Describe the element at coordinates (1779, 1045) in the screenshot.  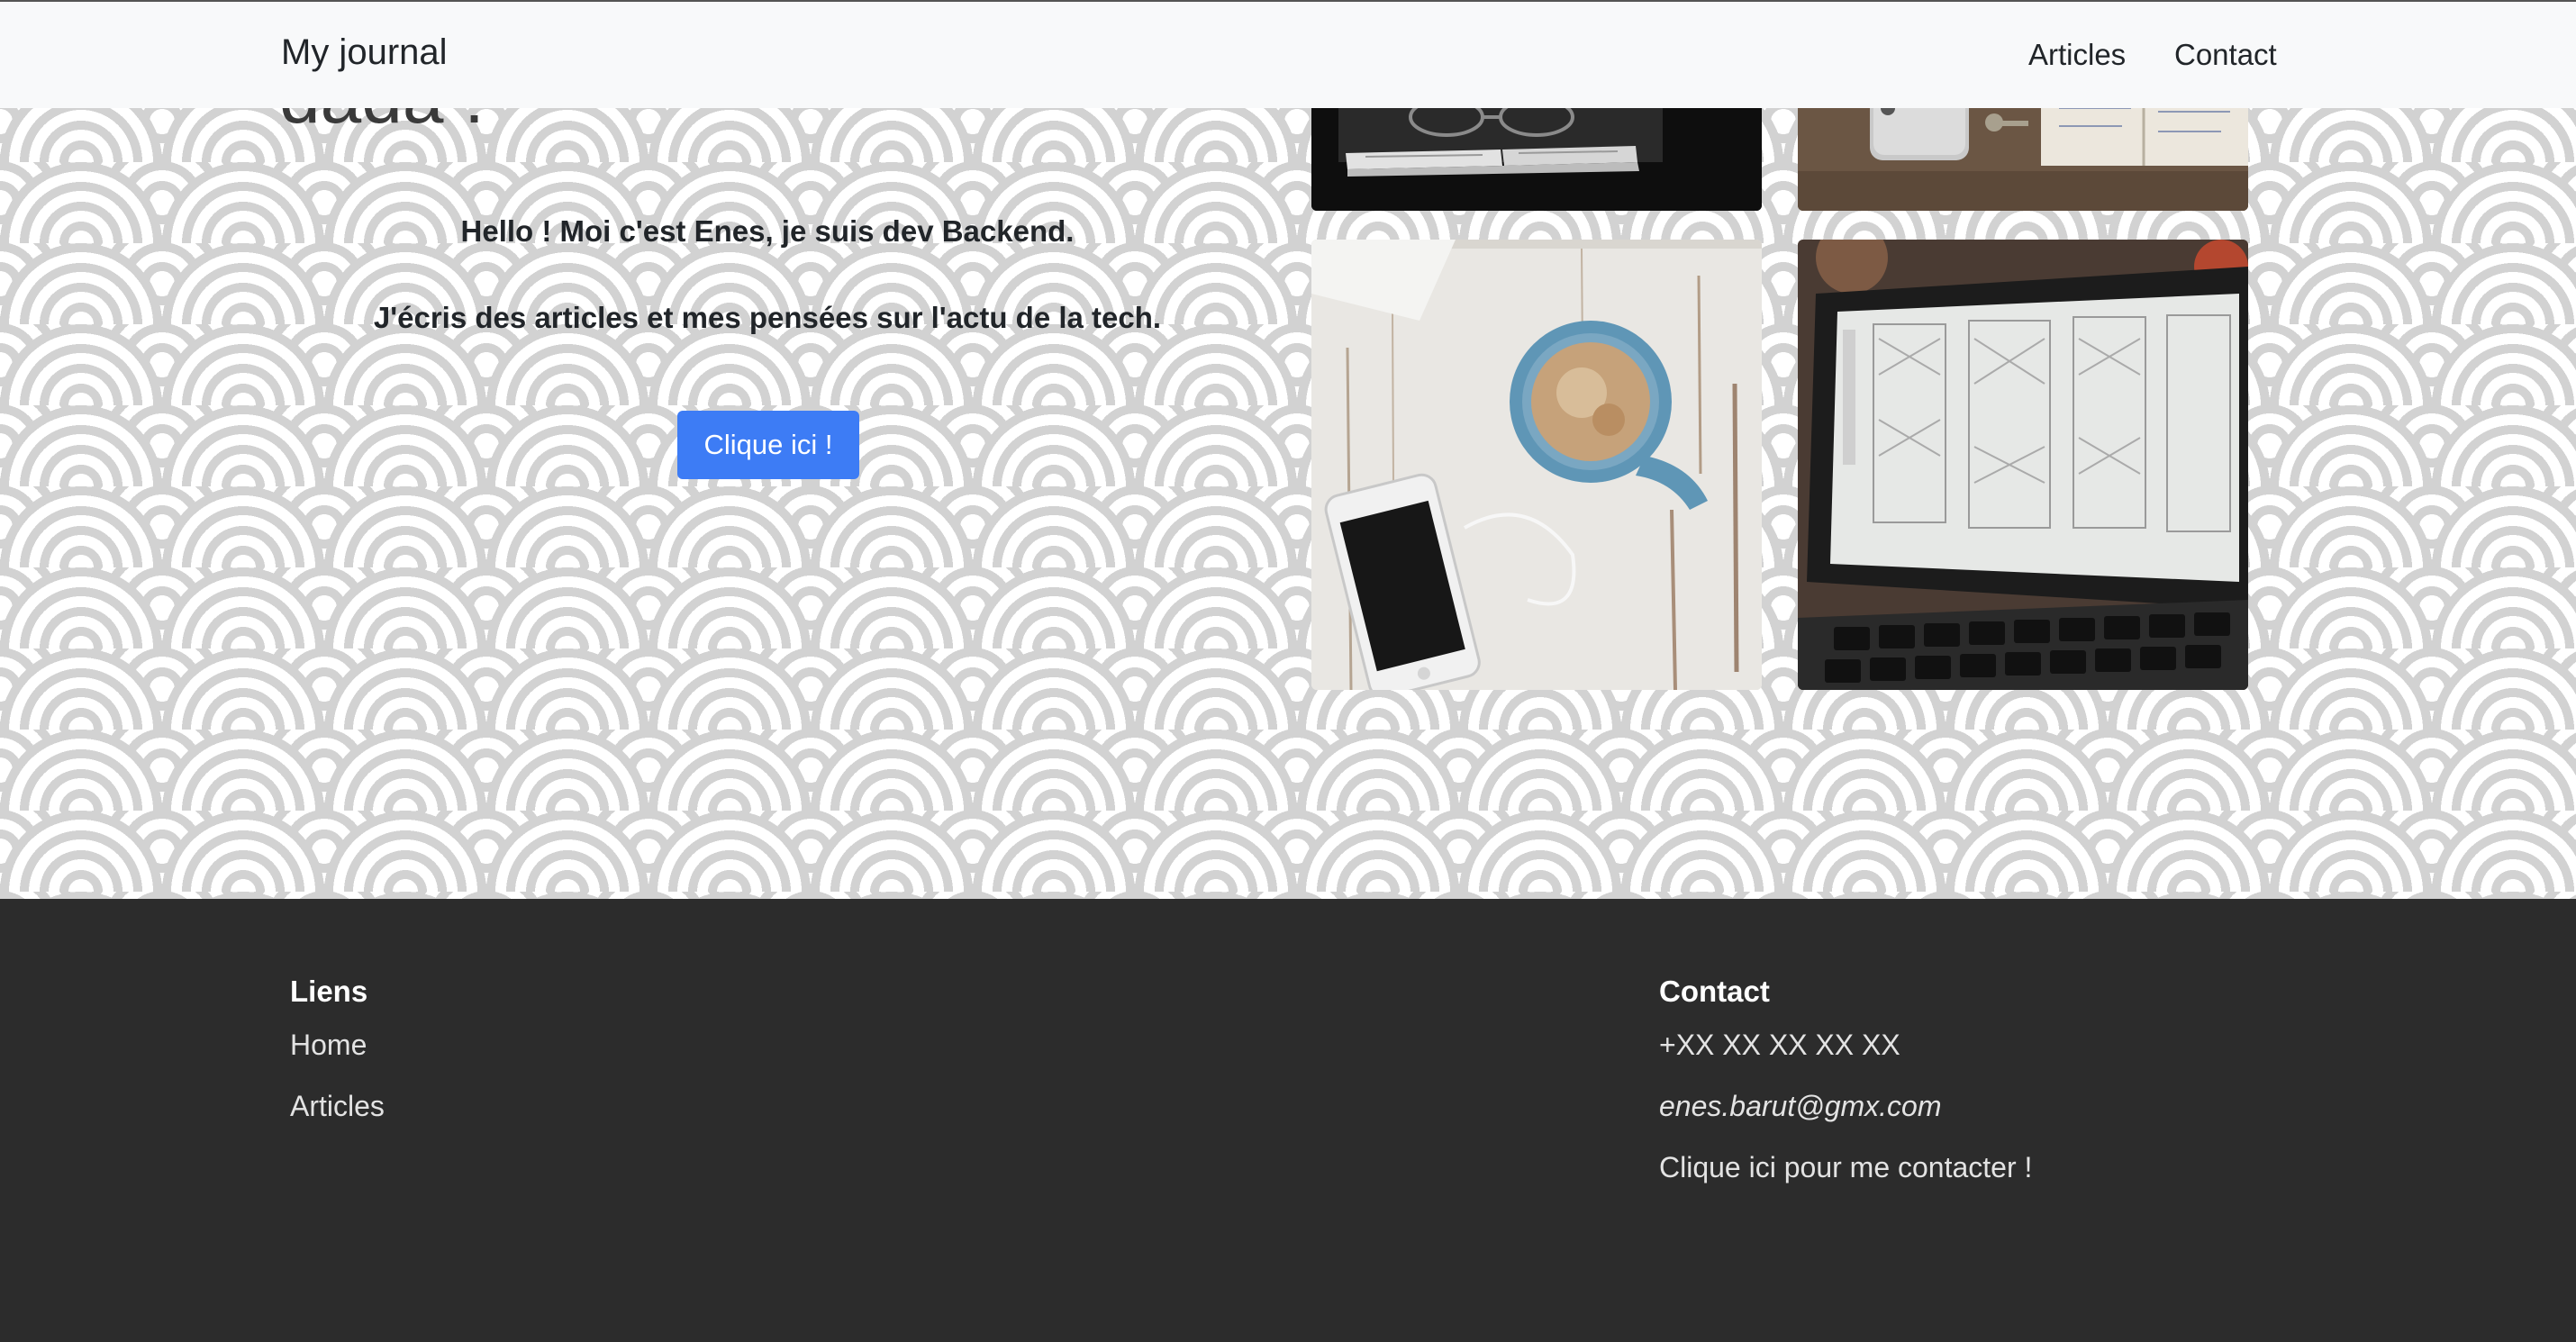
I see `footer-phone: +XX XX XX XX XX` at that location.